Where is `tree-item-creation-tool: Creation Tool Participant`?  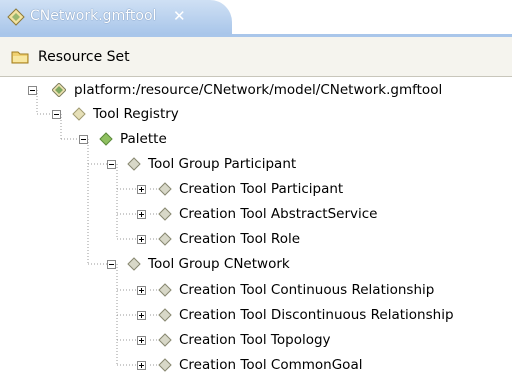 tree-item-creation-tool: Creation Tool Participant is located at coordinates (261, 189).